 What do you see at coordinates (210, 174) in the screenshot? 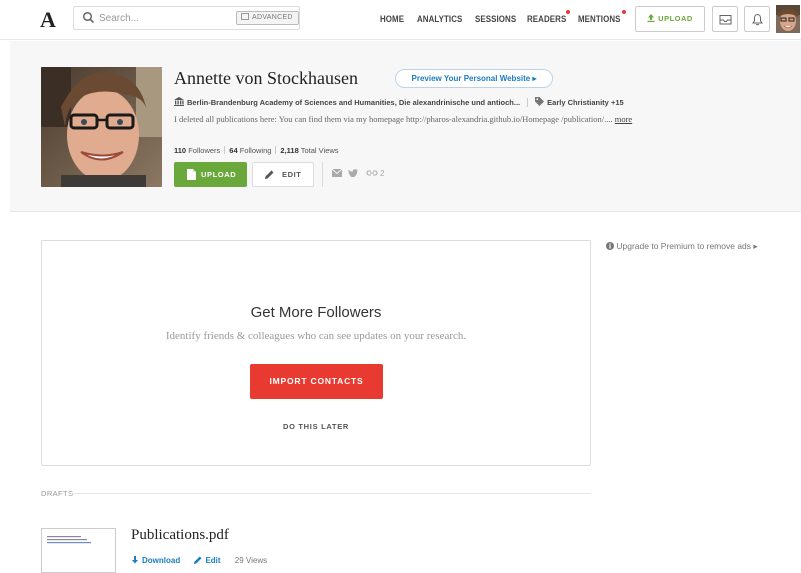
I see `upload-paper-button: UPLOAD` at bounding box center [210, 174].